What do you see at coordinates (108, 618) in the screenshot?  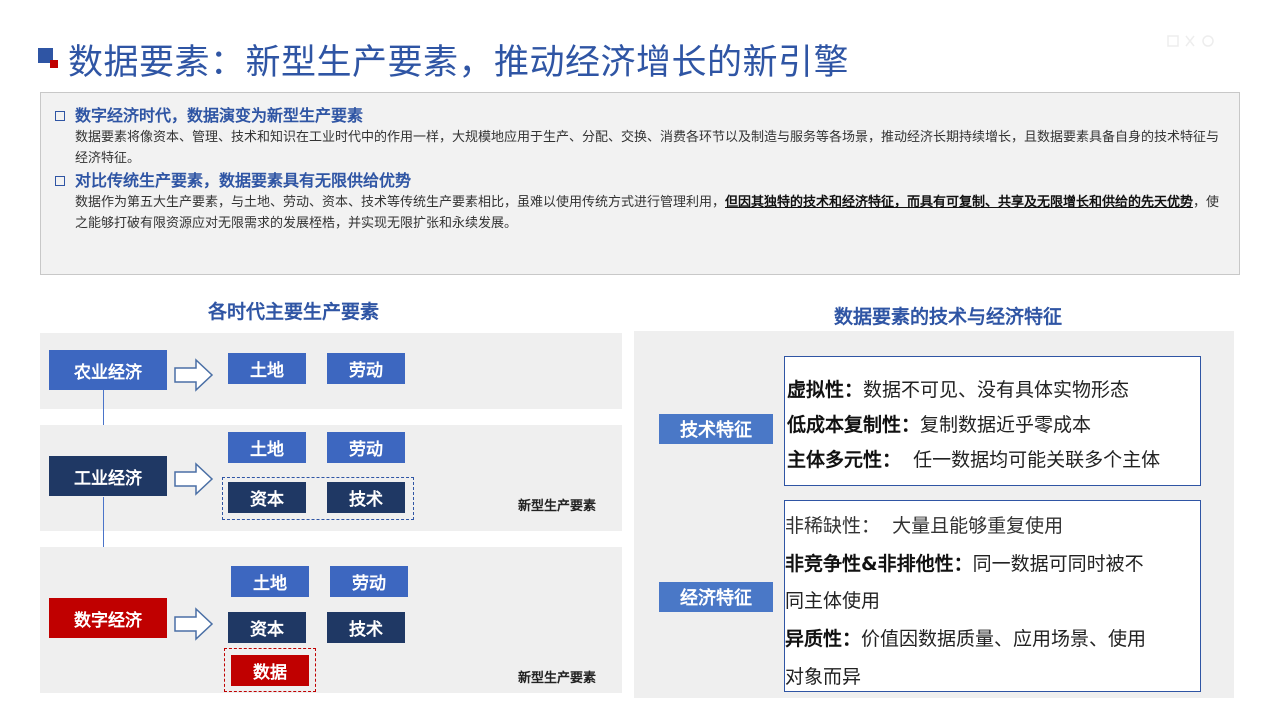 I see `era-digital: 数字经济` at bounding box center [108, 618].